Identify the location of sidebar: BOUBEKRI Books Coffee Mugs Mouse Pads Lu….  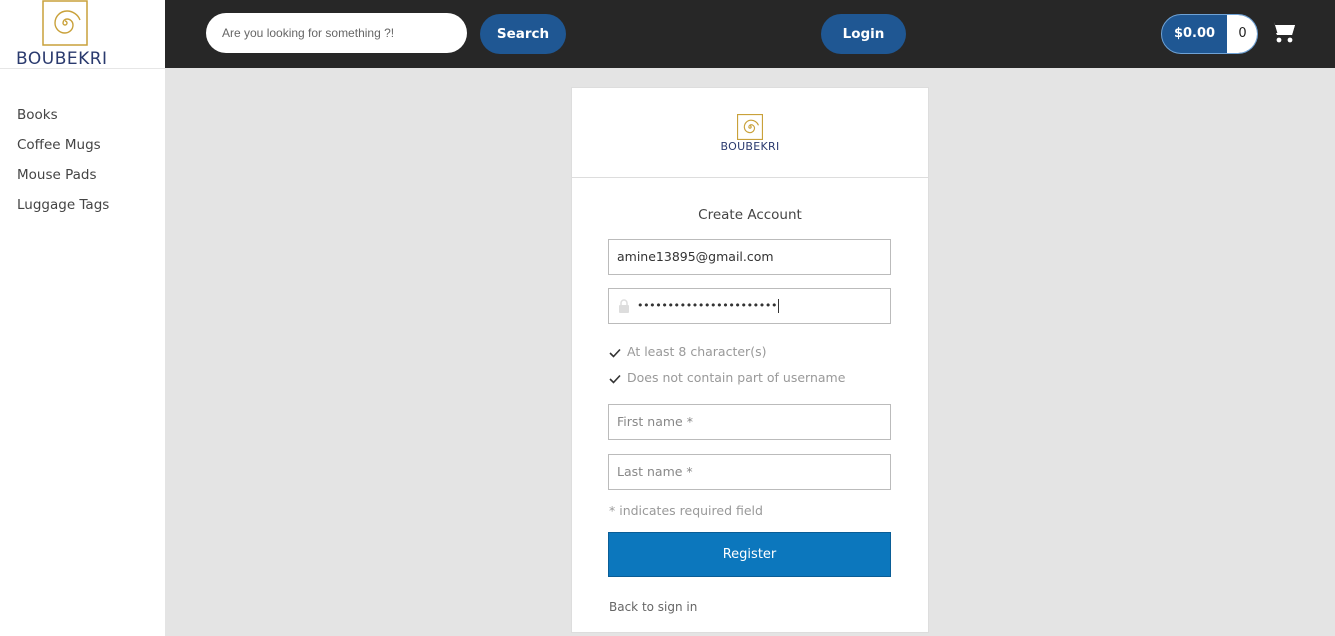
(82, 318).